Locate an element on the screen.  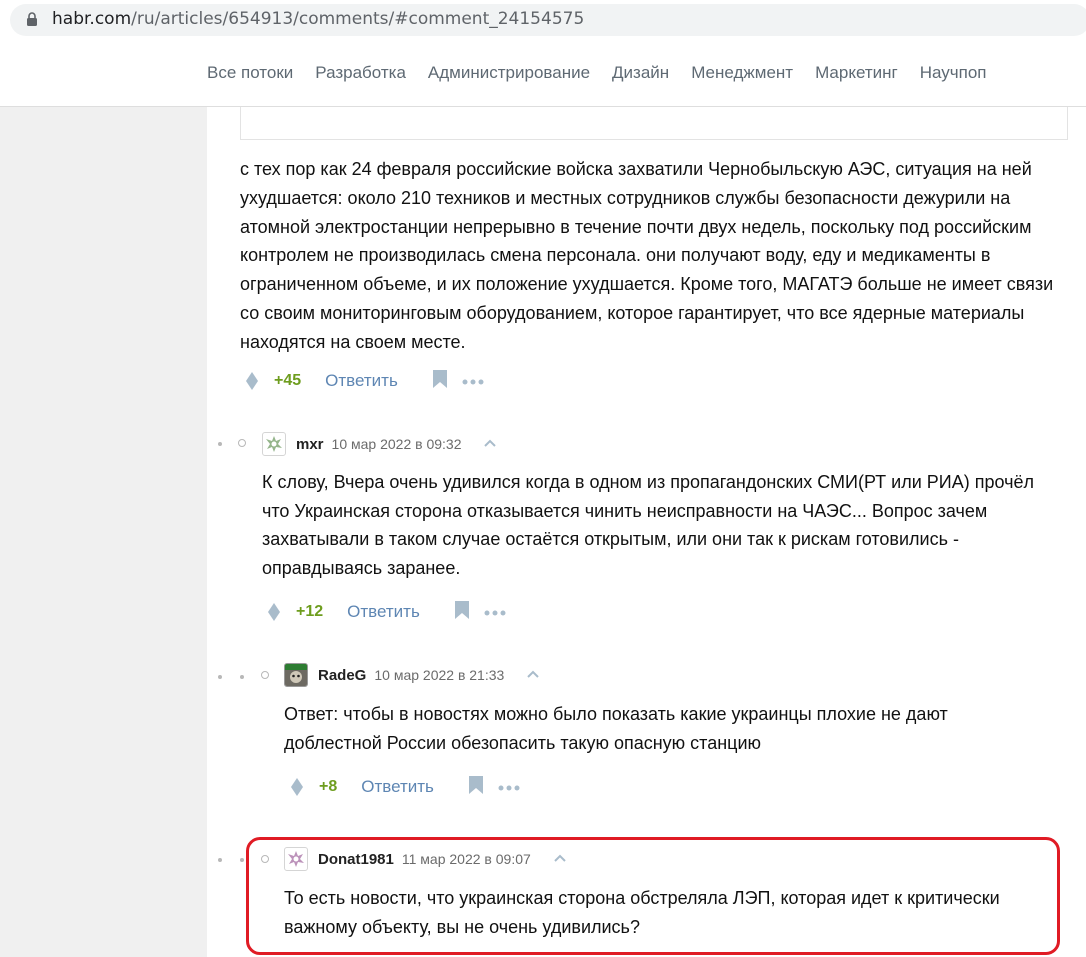
nav-item-popsci: Научпоп is located at coordinates (953, 73).